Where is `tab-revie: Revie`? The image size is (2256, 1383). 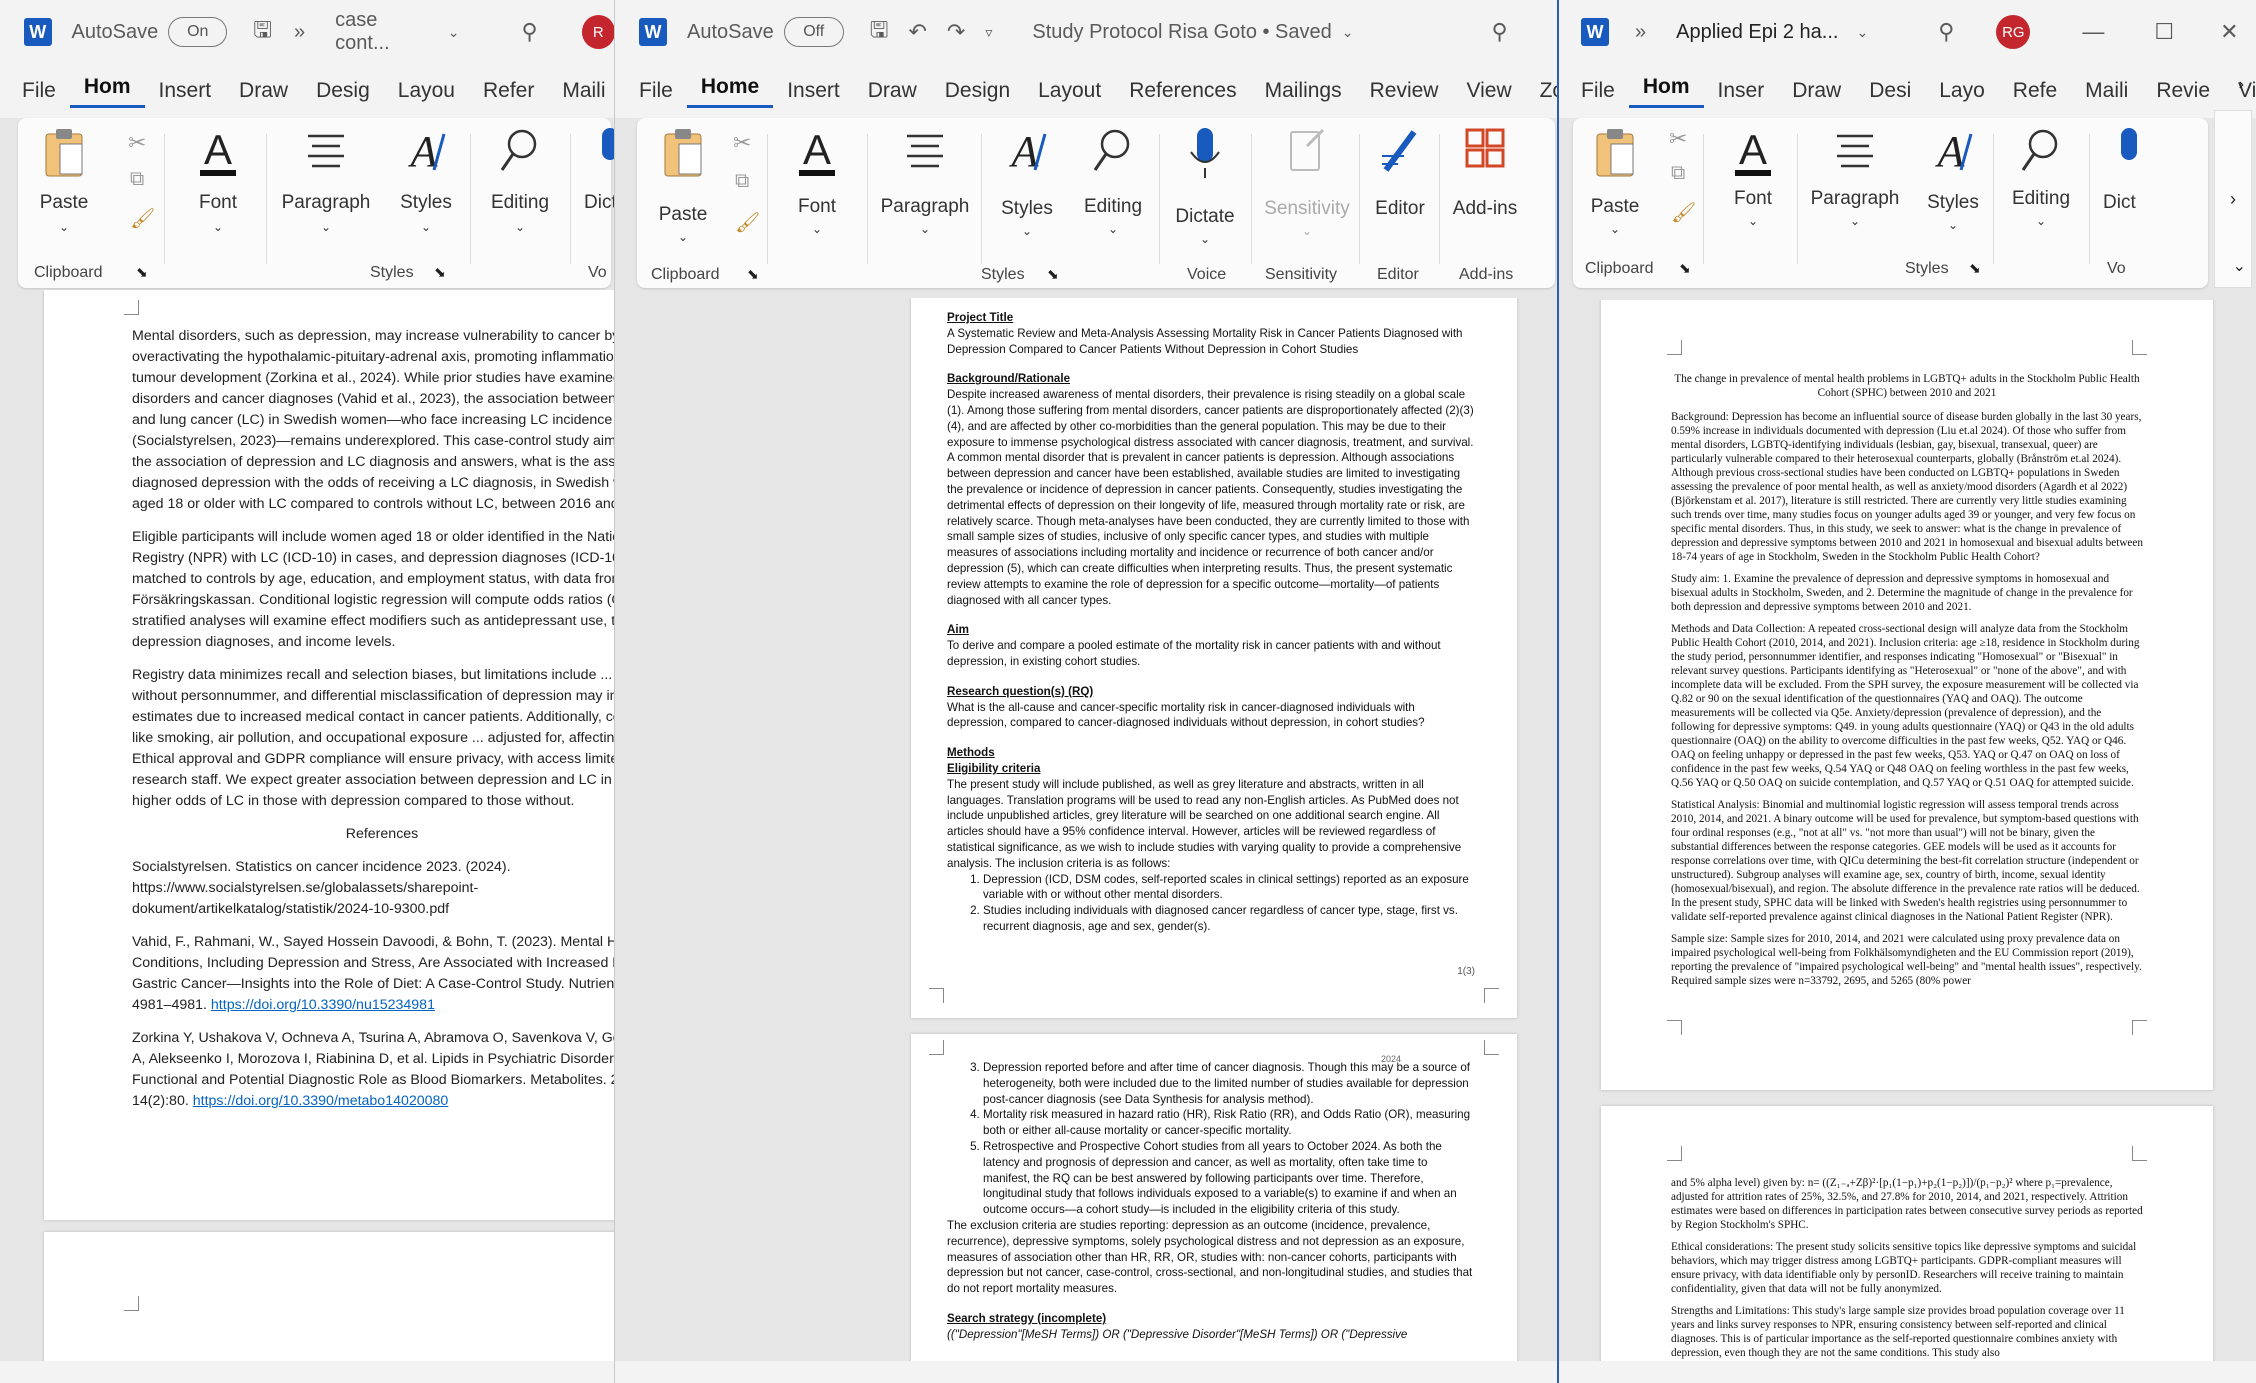
tab-revie: Revie is located at coordinates (2183, 91).